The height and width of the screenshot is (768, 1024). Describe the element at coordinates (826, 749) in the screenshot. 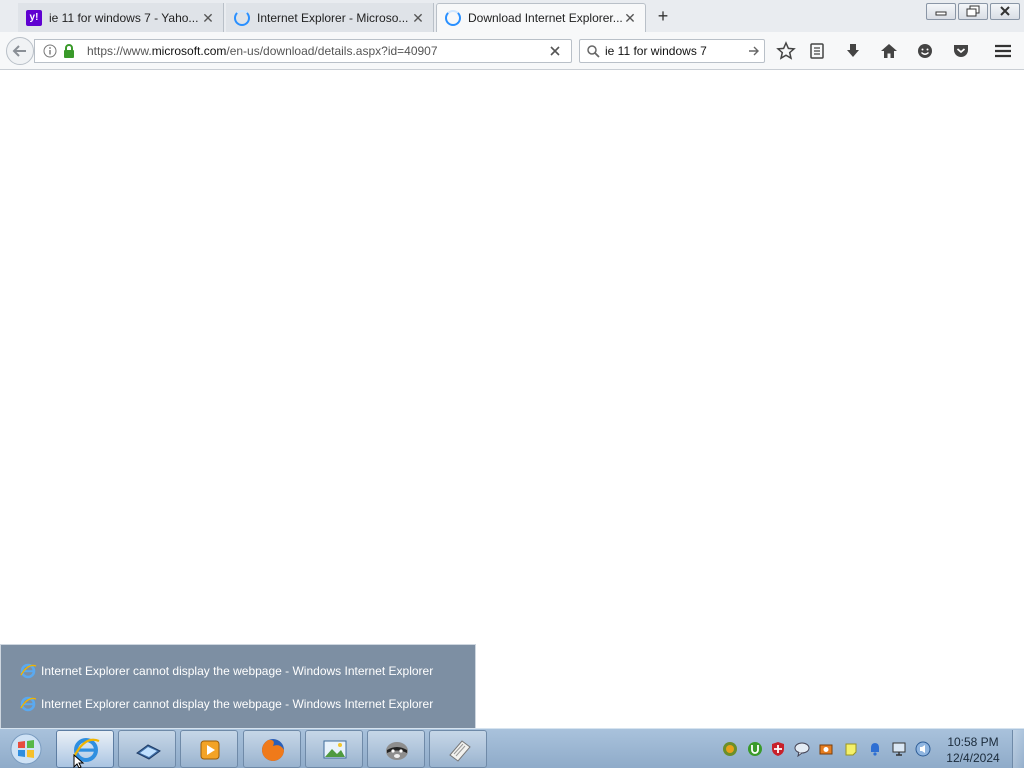

I see `network-app-icon` at that location.